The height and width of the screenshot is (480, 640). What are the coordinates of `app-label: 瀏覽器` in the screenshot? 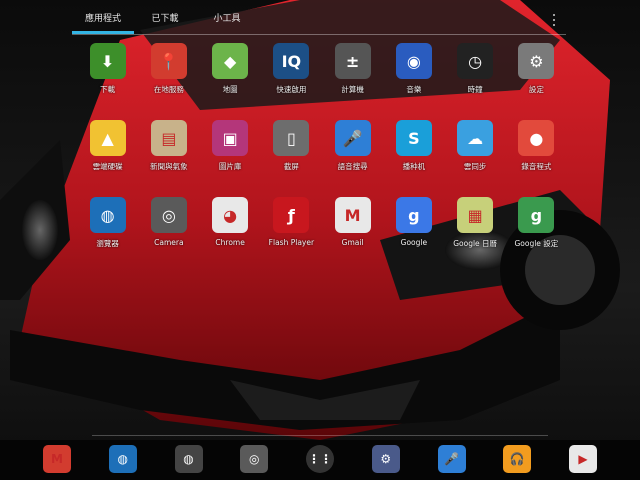 It's located at (107, 243).